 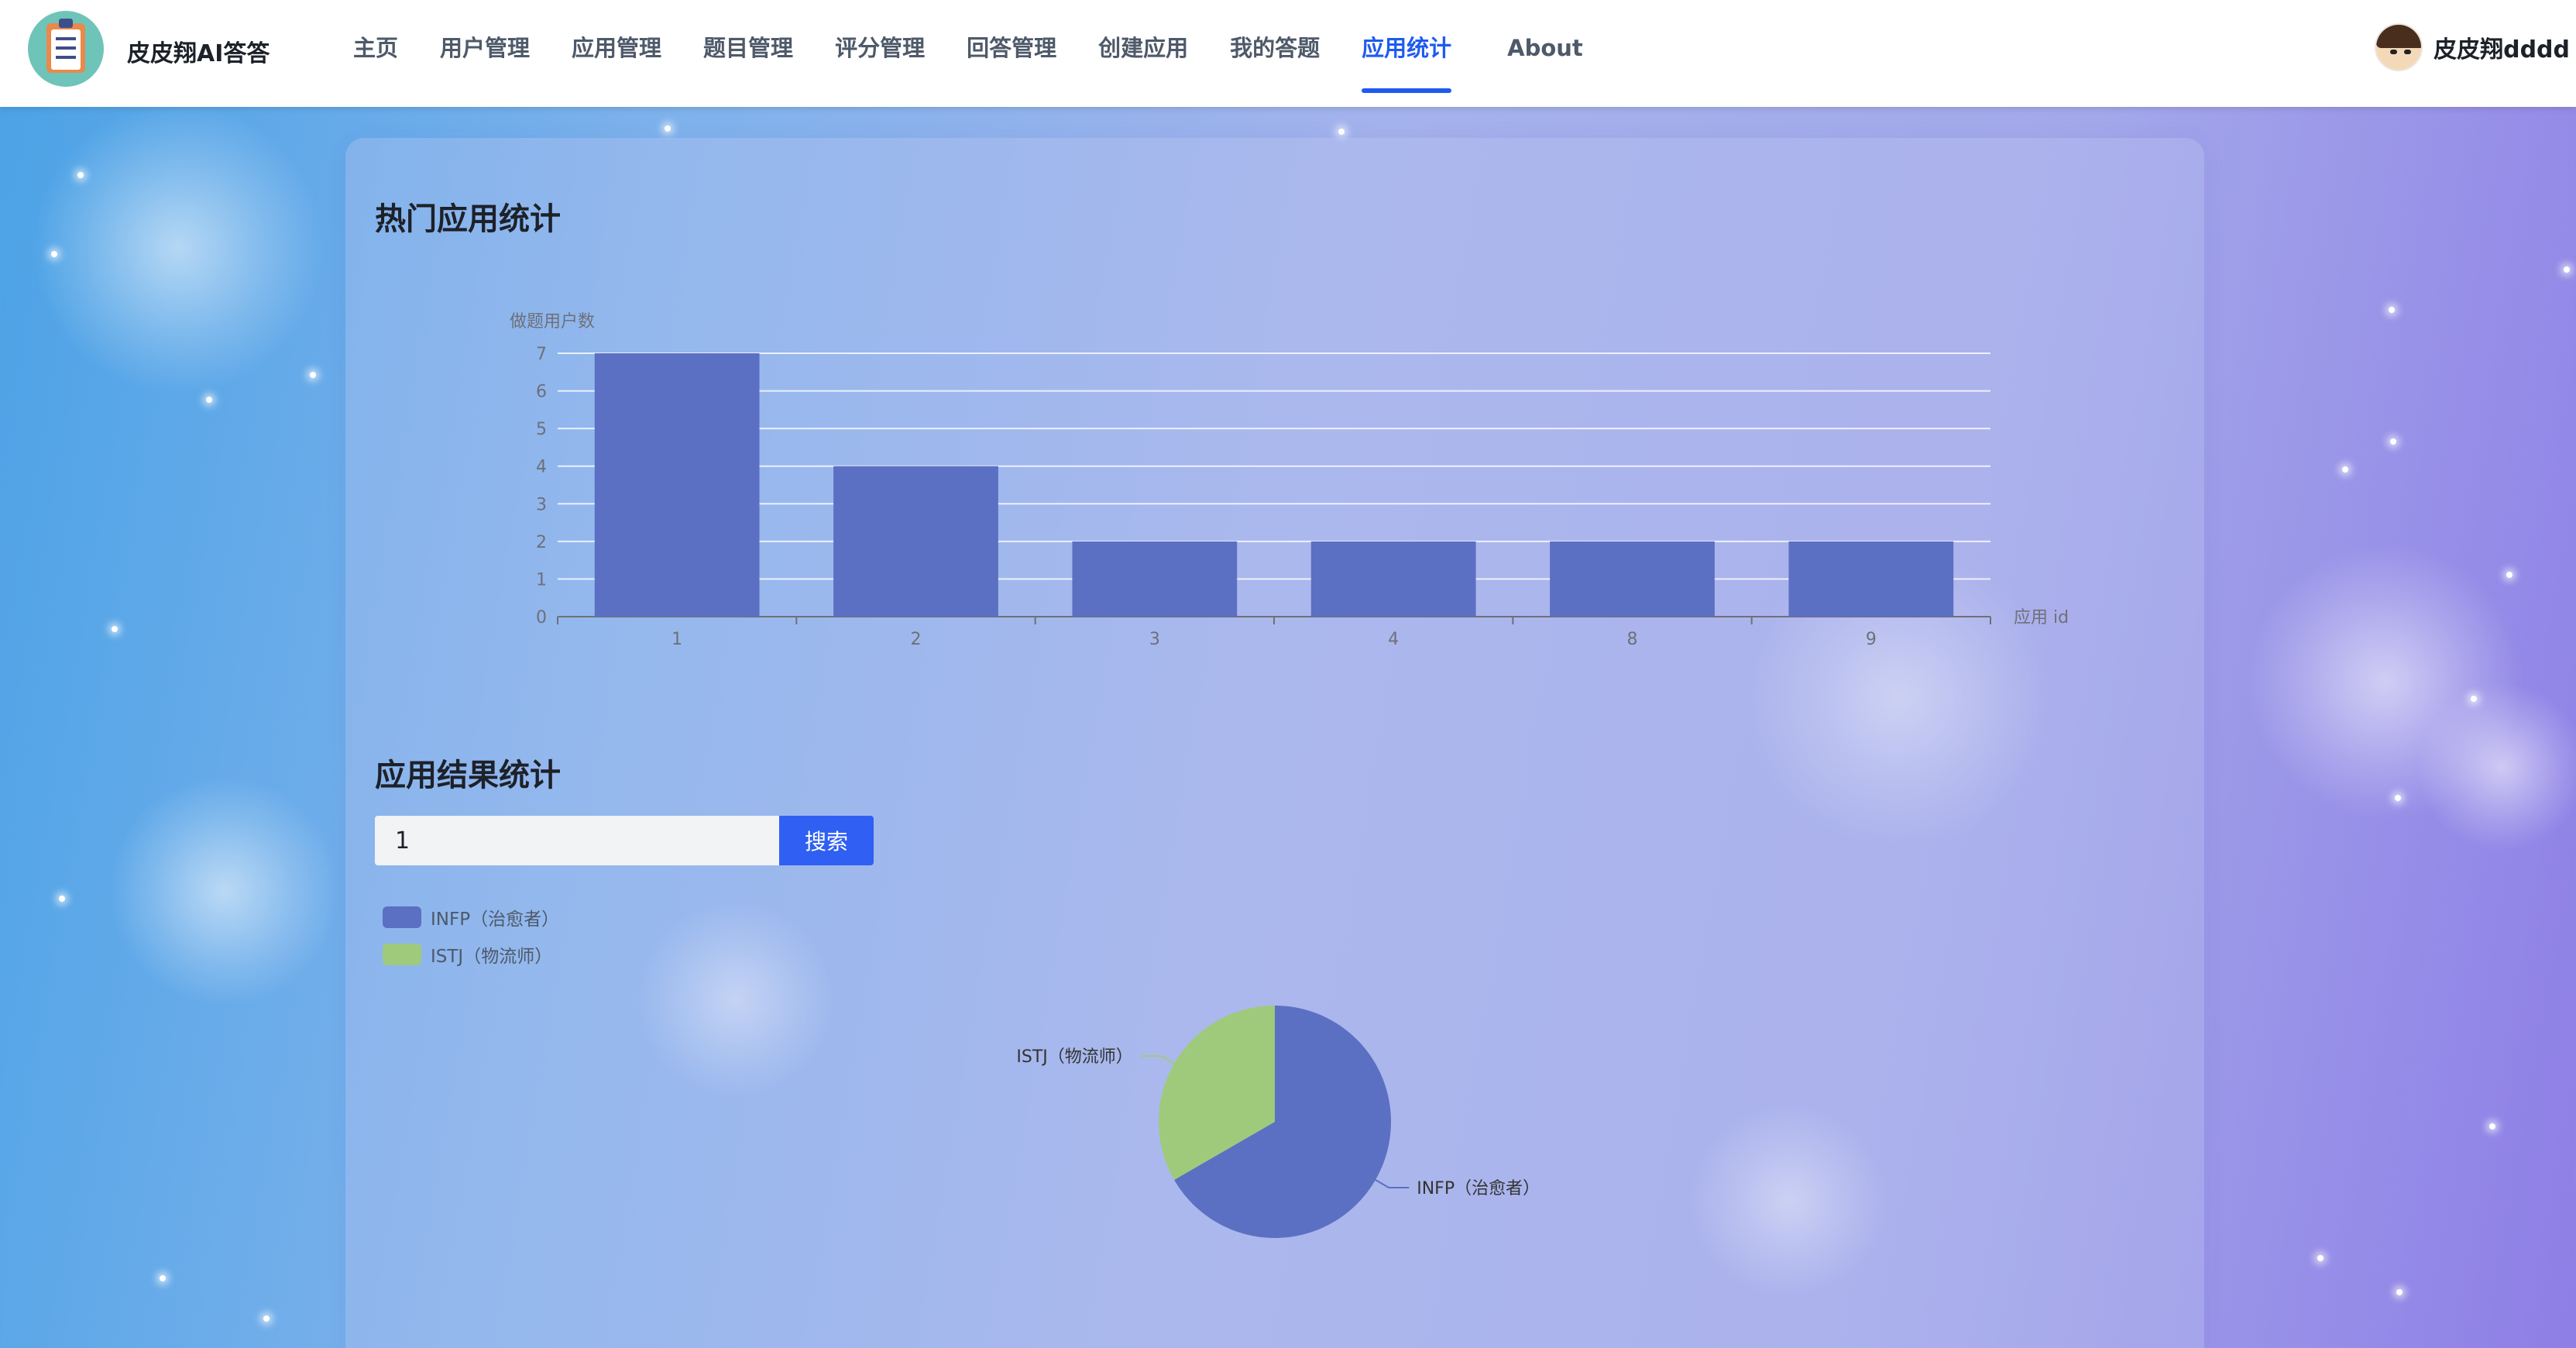 I want to click on y-tick-label: 1, so click(x=541, y=580).